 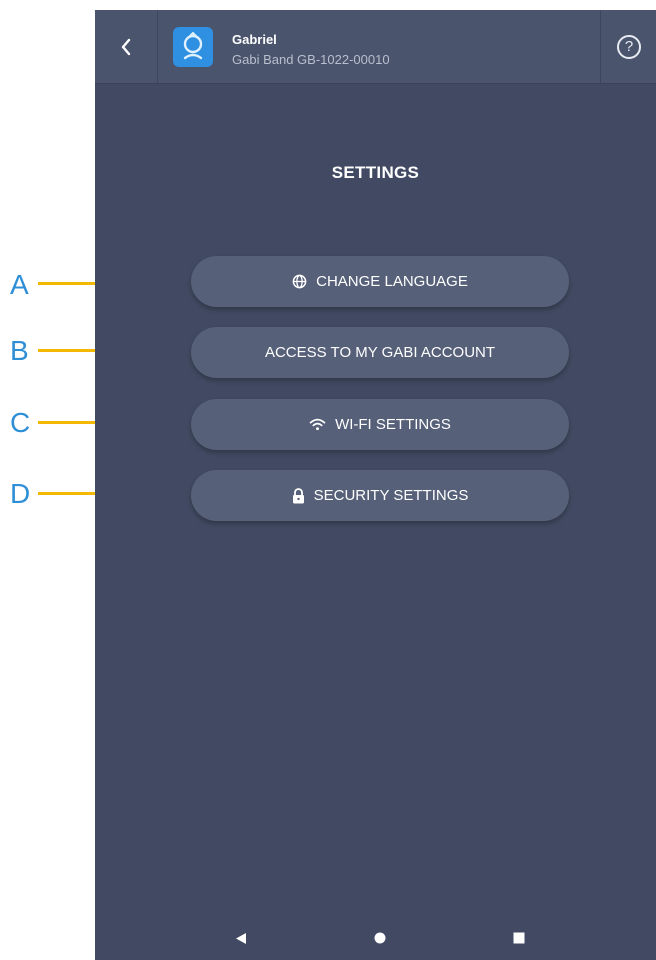 What do you see at coordinates (392, 281) in the screenshot?
I see `change-language-label: CHANGE LANGUAGE` at bounding box center [392, 281].